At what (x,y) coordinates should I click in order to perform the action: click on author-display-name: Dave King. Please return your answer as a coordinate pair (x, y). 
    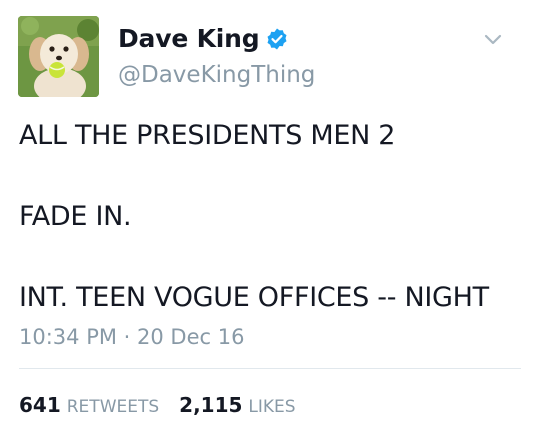
    Looking at the image, I should click on (189, 38).